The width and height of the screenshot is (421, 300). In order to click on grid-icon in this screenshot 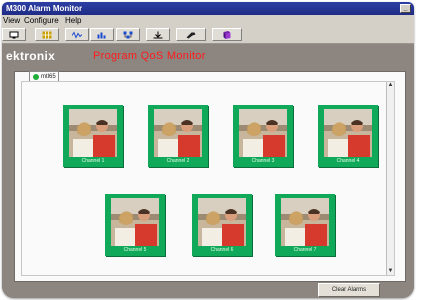, I will do `click(47, 34)`.